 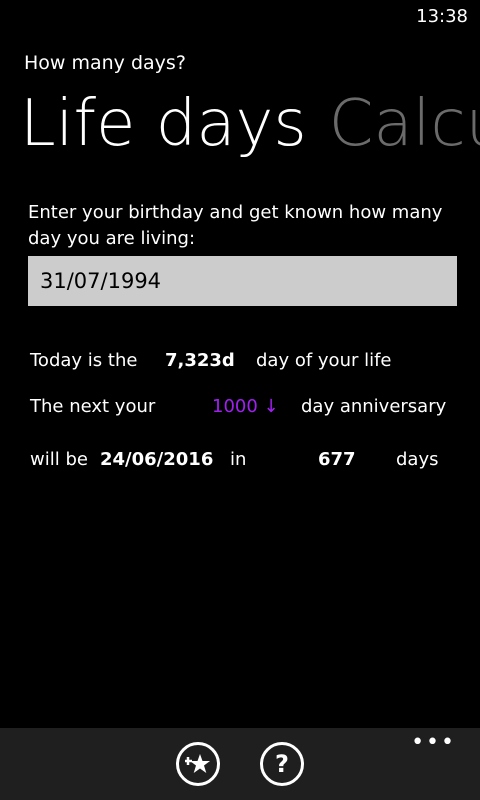 What do you see at coordinates (200, 360) in the screenshot?
I see `days-lived: 7,323d` at bounding box center [200, 360].